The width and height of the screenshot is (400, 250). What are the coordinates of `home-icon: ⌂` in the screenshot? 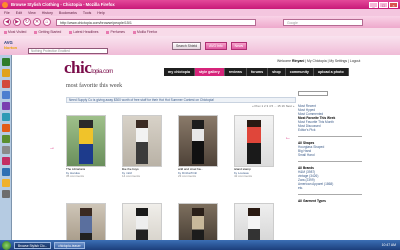 It's located at (47, 22).